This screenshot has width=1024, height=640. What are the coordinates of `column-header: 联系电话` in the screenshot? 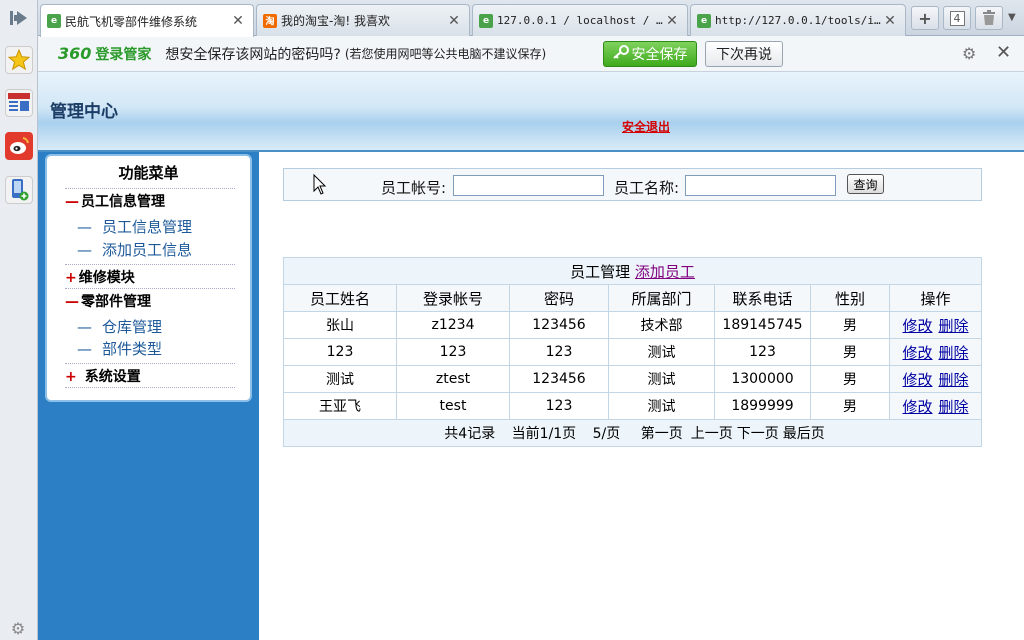 It's located at (762, 298).